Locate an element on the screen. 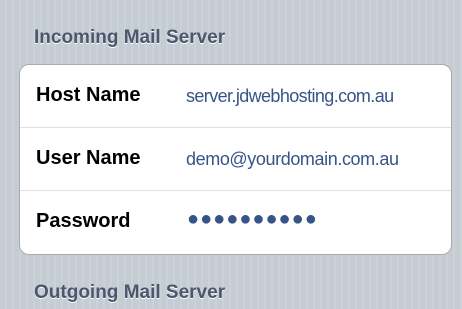 The height and width of the screenshot is (309, 462). host-name-label: Host Name is located at coordinates (88, 95).